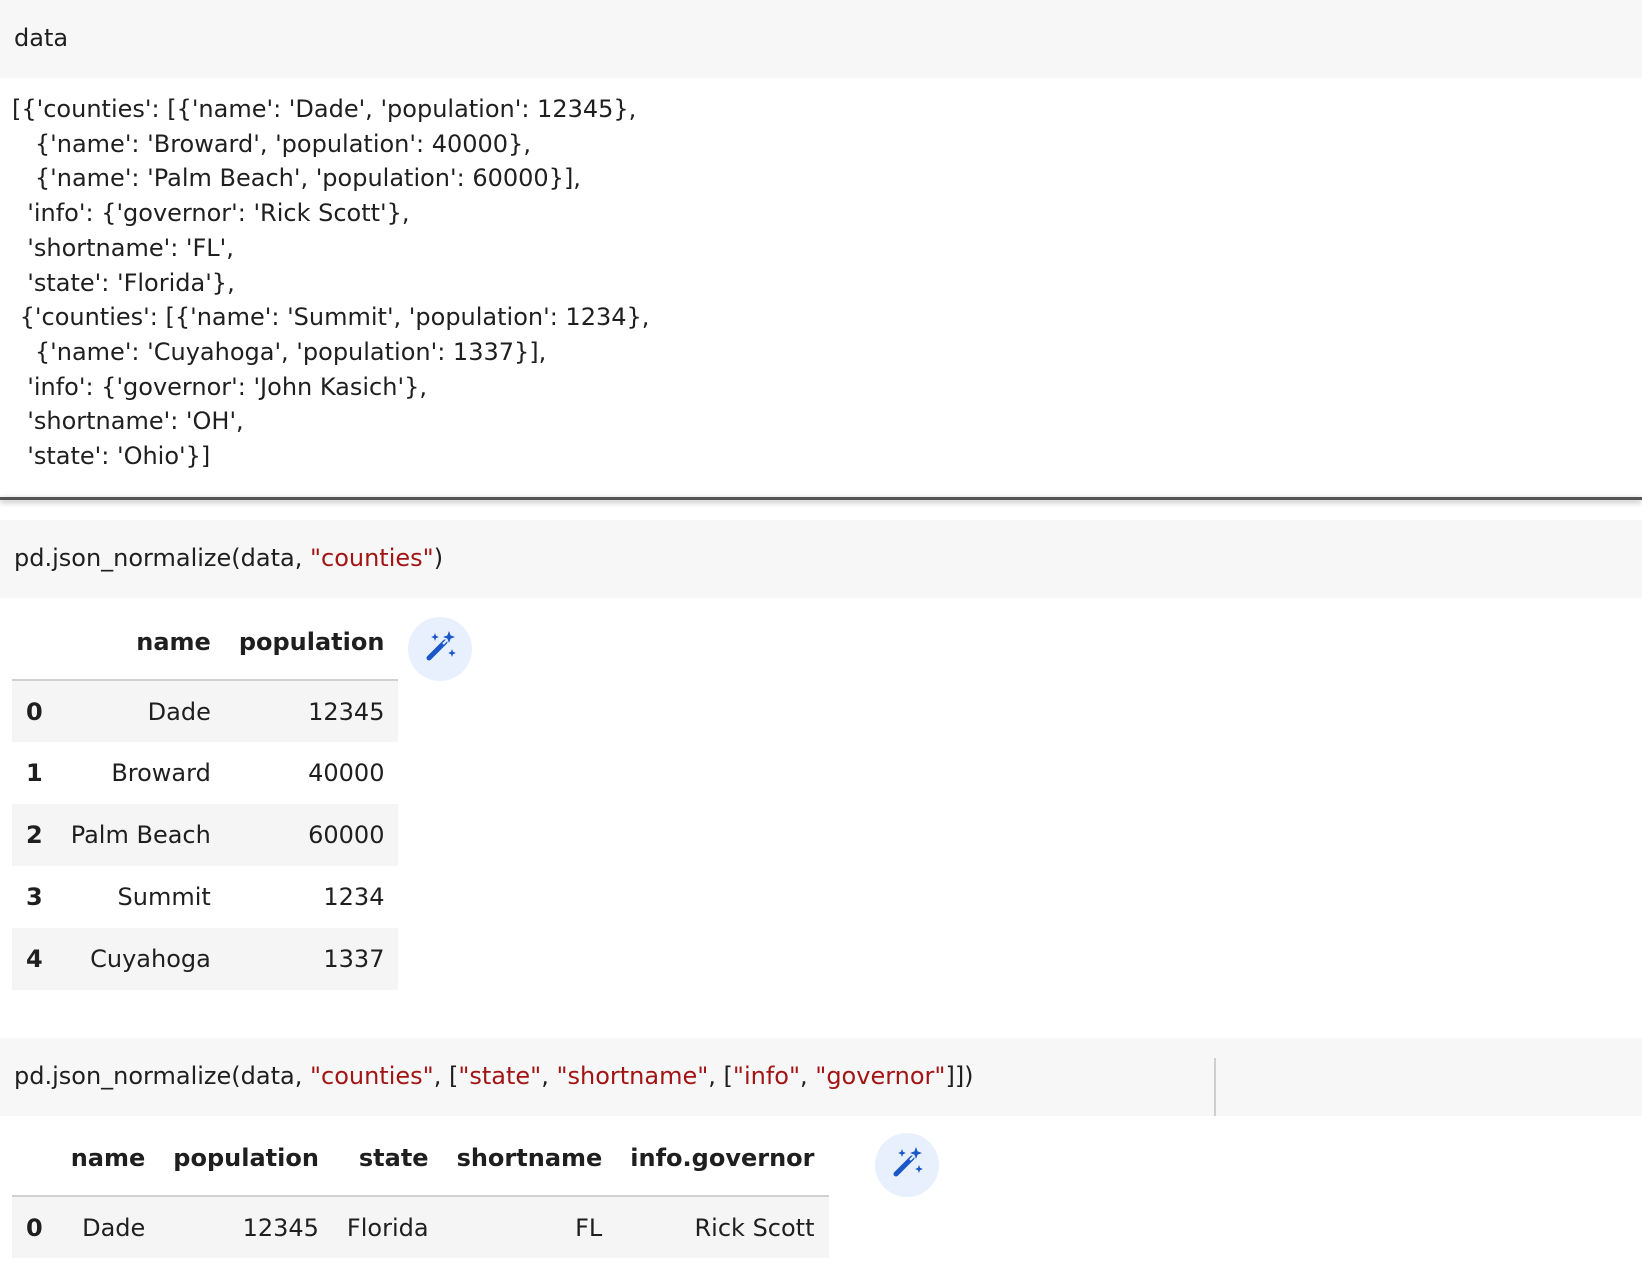 This screenshot has height=1262, width=1642. What do you see at coordinates (111, 456) in the screenshot?
I see `output-line: 'state': 'Ohio'}]` at bounding box center [111, 456].